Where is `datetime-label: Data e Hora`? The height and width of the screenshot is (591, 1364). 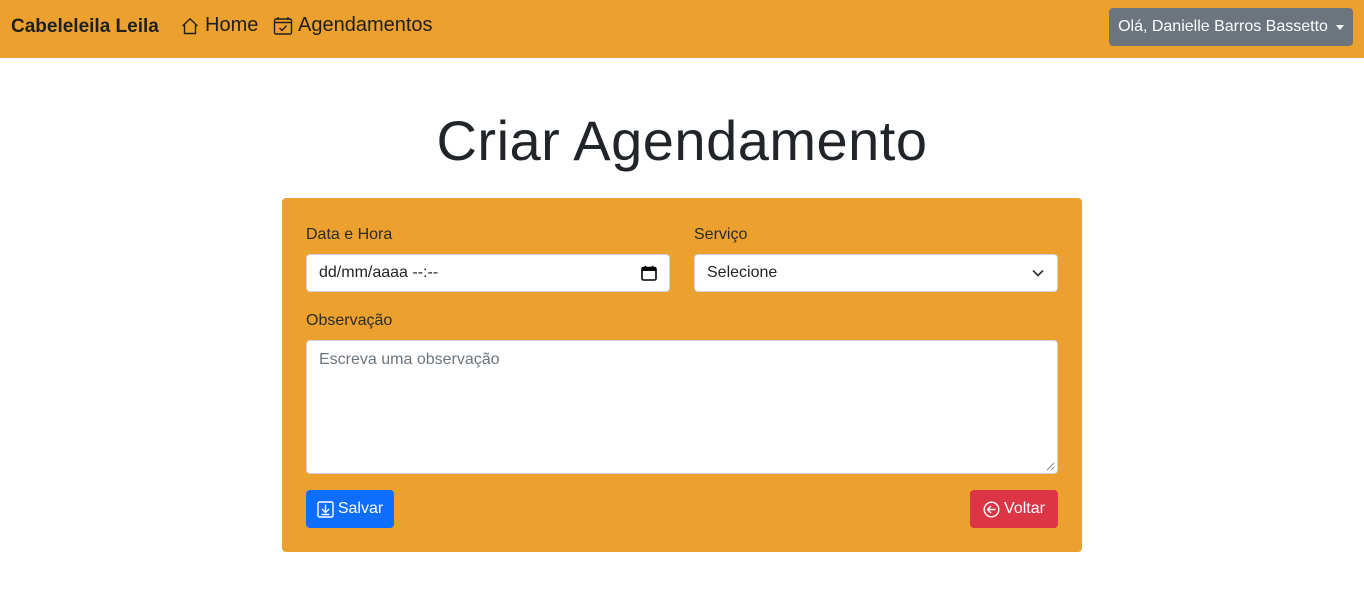
datetime-label: Data e Hora is located at coordinates (349, 234).